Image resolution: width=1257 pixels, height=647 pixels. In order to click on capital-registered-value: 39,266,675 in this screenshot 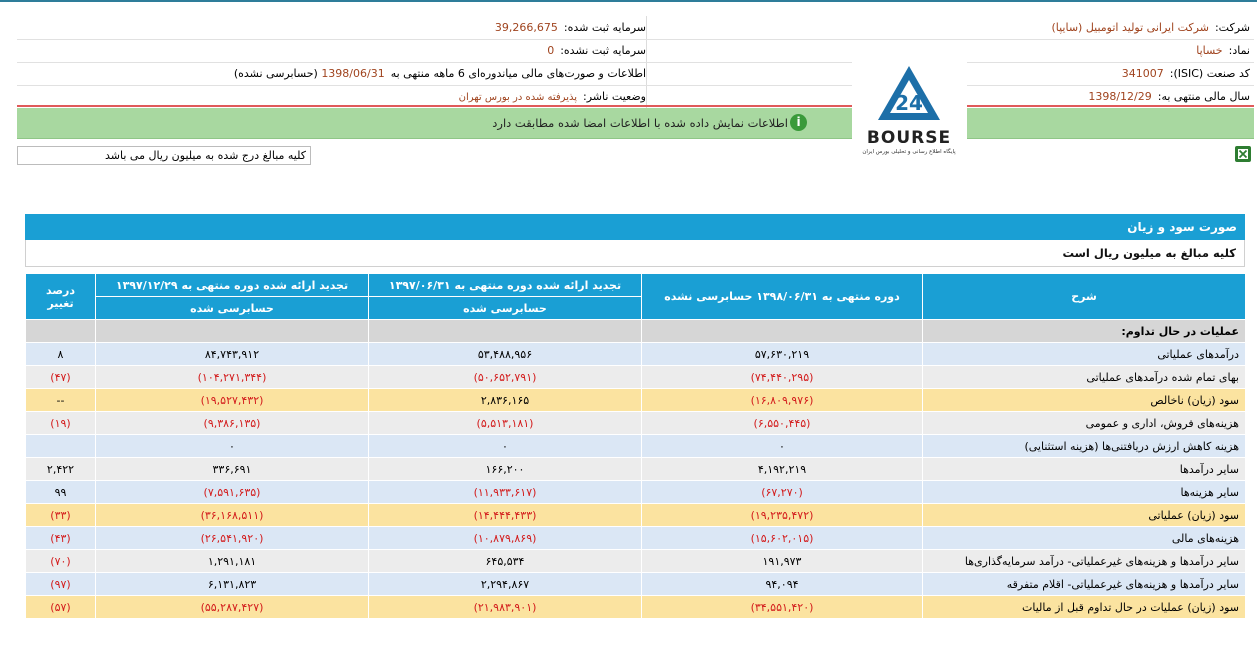, I will do `click(526, 27)`.